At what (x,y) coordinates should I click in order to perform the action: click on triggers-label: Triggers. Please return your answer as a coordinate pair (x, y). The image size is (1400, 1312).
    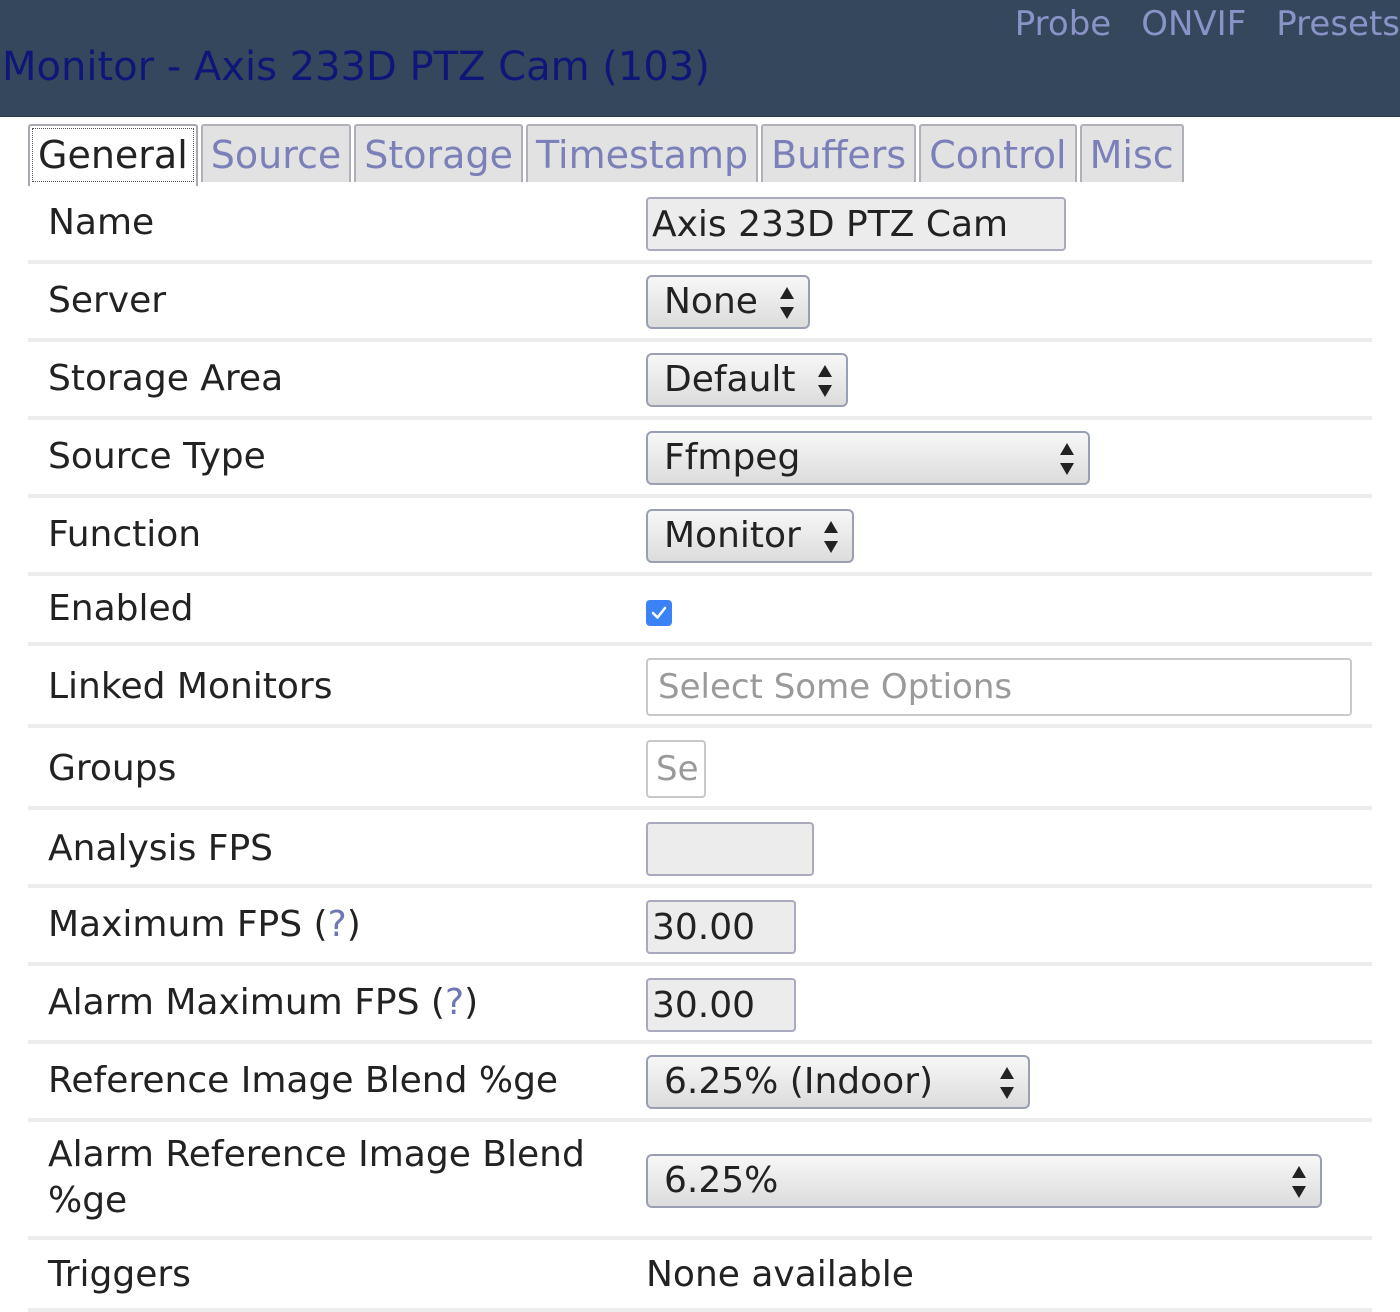
    Looking at the image, I should click on (119, 1274).